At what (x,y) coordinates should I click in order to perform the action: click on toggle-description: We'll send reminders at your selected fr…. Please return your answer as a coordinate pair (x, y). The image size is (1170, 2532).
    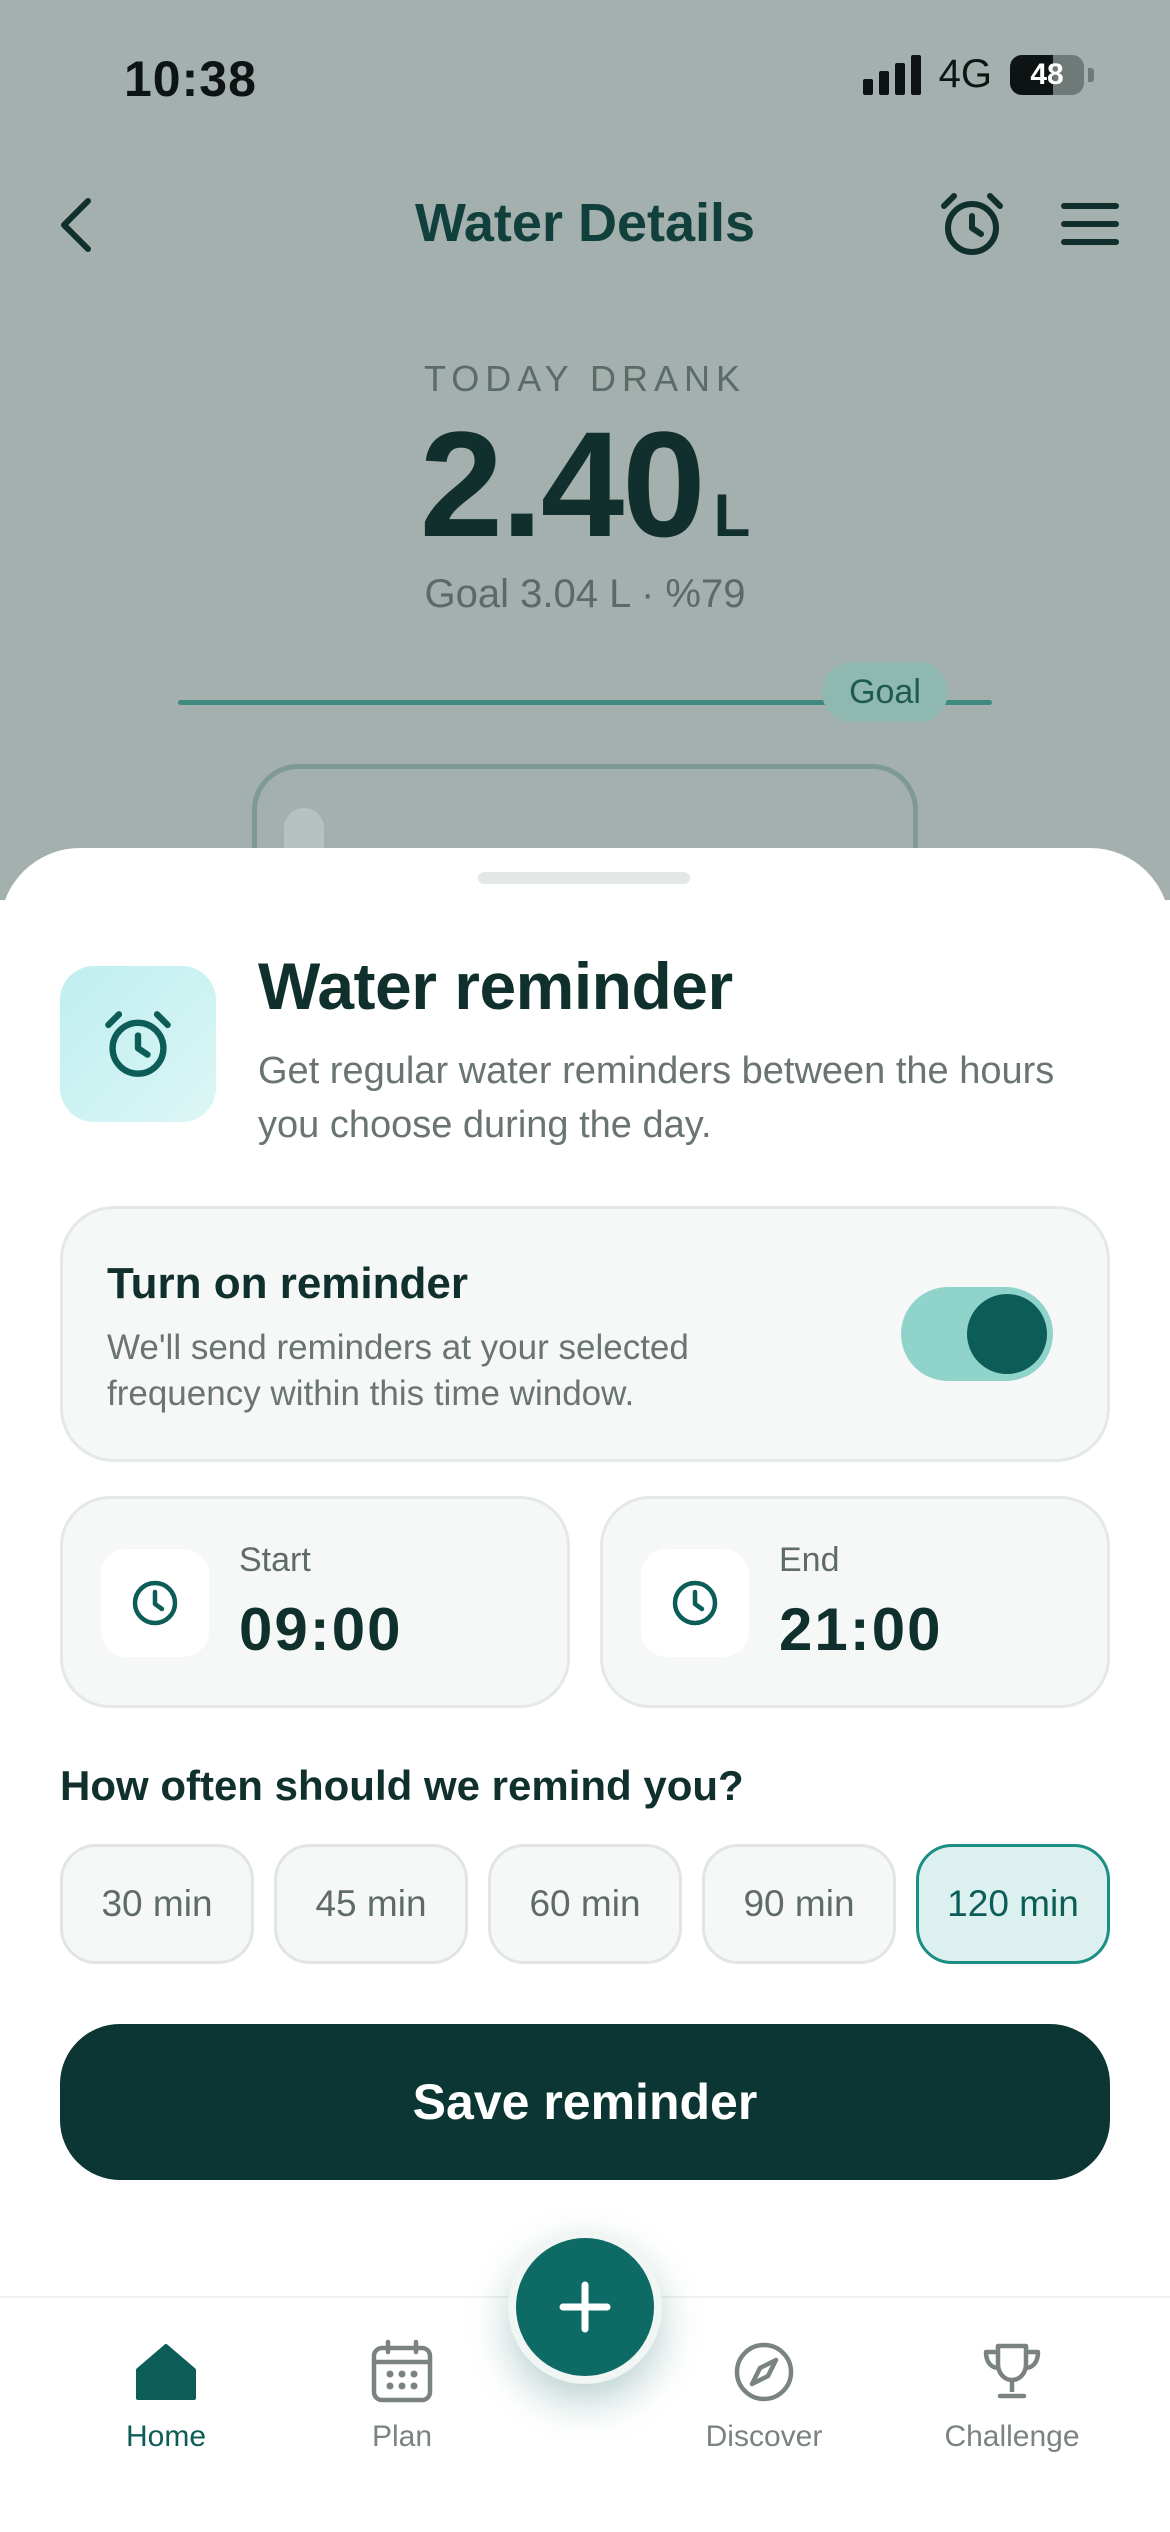
    Looking at the image, I should click on (398, 1370).